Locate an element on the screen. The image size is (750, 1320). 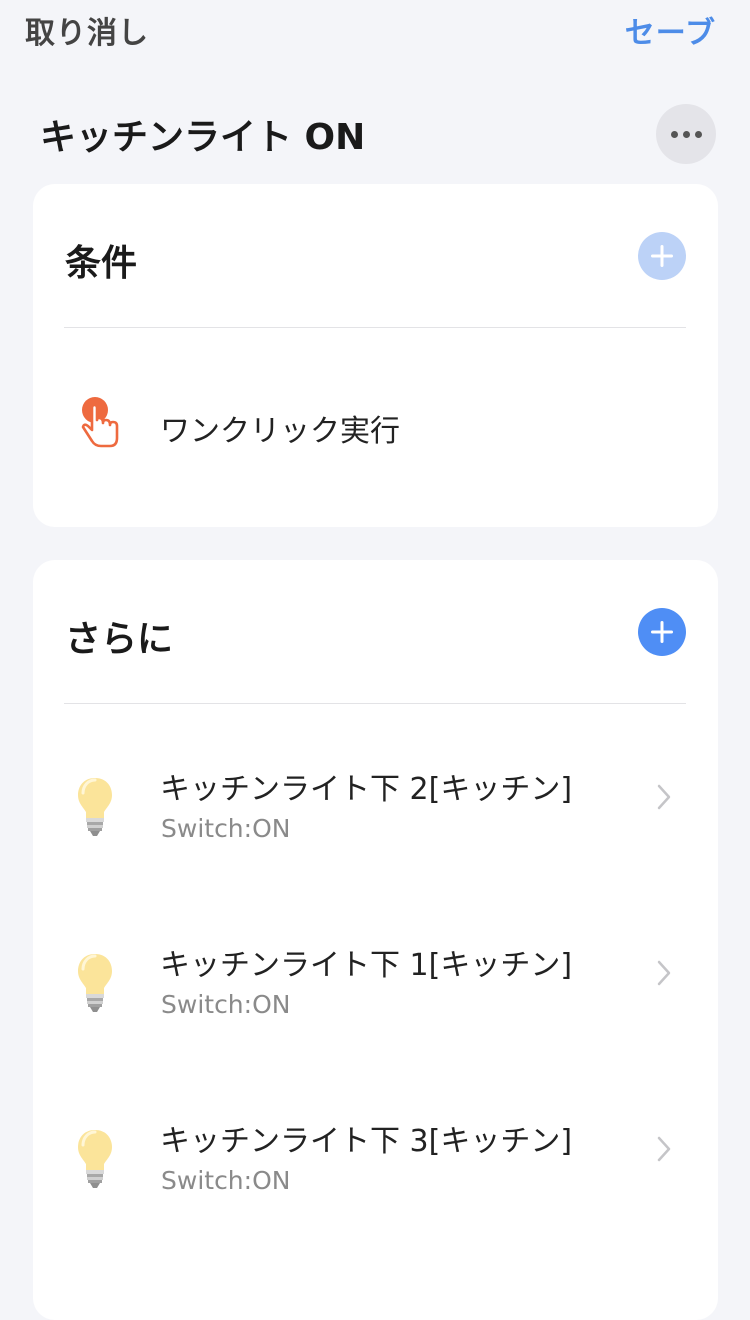
actions-title: さらに is located at coordinates (119, 639).